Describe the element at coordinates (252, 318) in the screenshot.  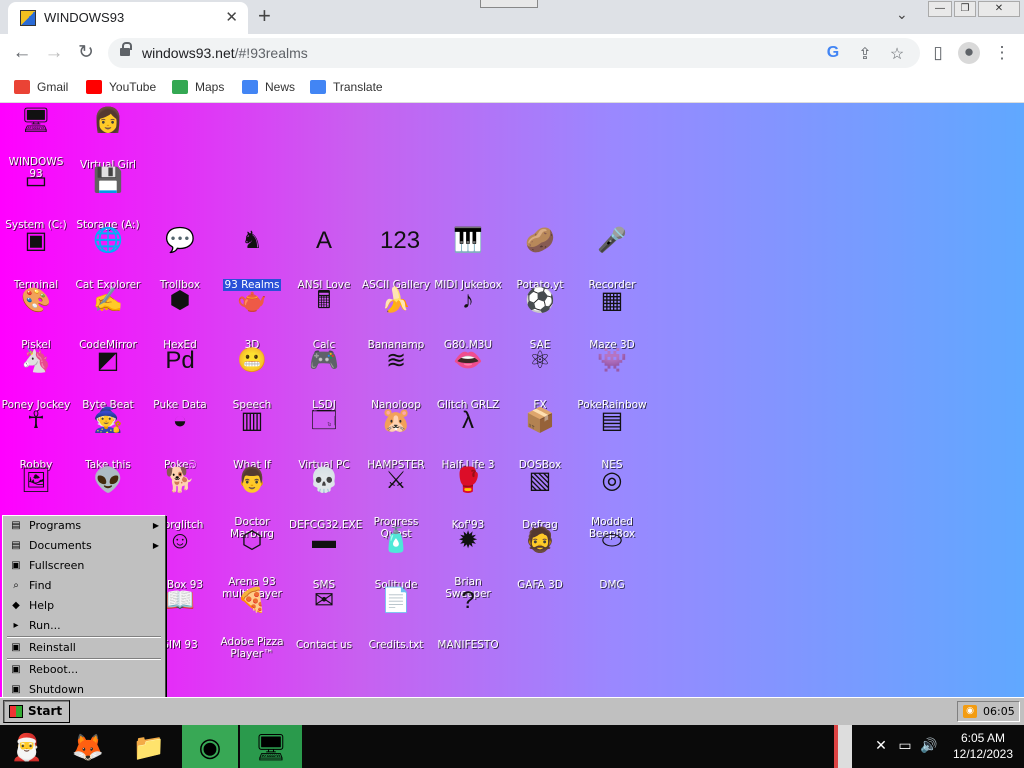
I see `desktop-icon: 🫖 3D` at that location.